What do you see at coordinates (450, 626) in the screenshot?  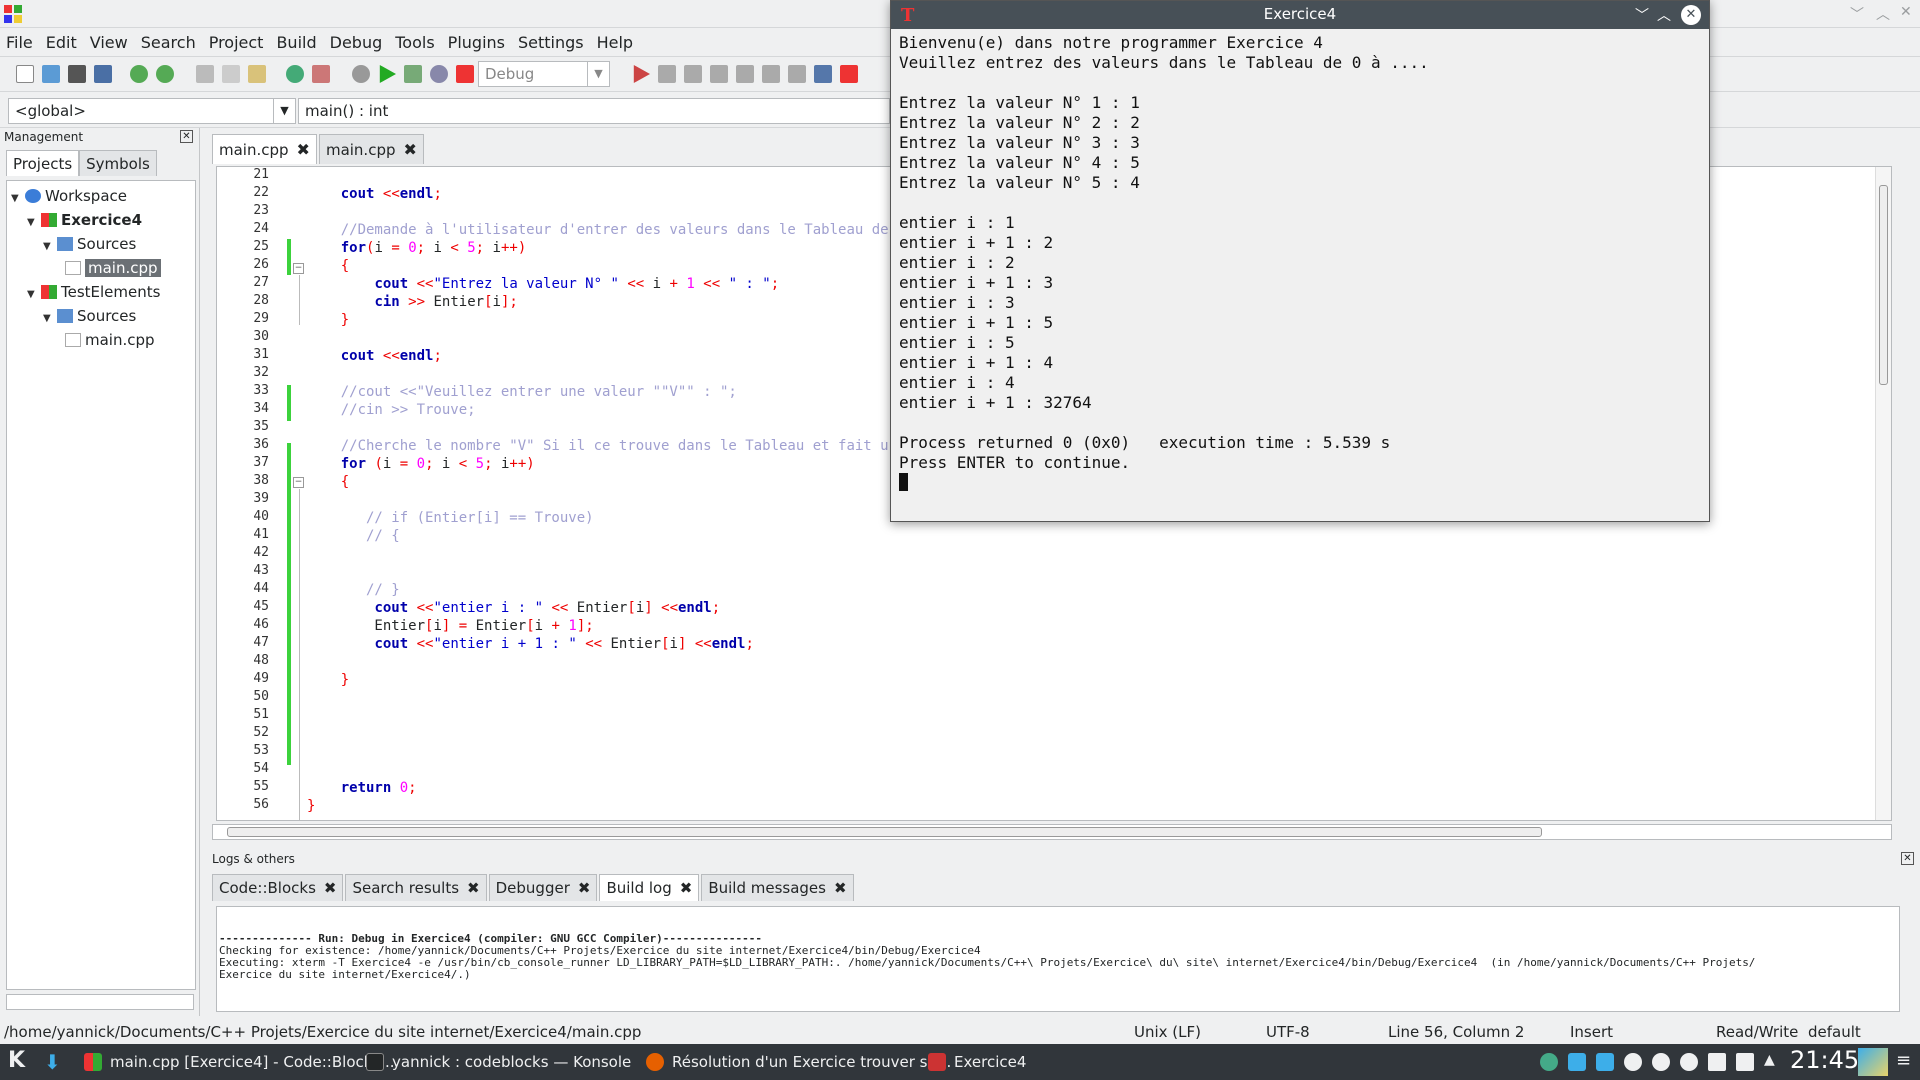 I see `code-line: Entier[i] = Entier[i + 1];` at bounding box center [450, 626].